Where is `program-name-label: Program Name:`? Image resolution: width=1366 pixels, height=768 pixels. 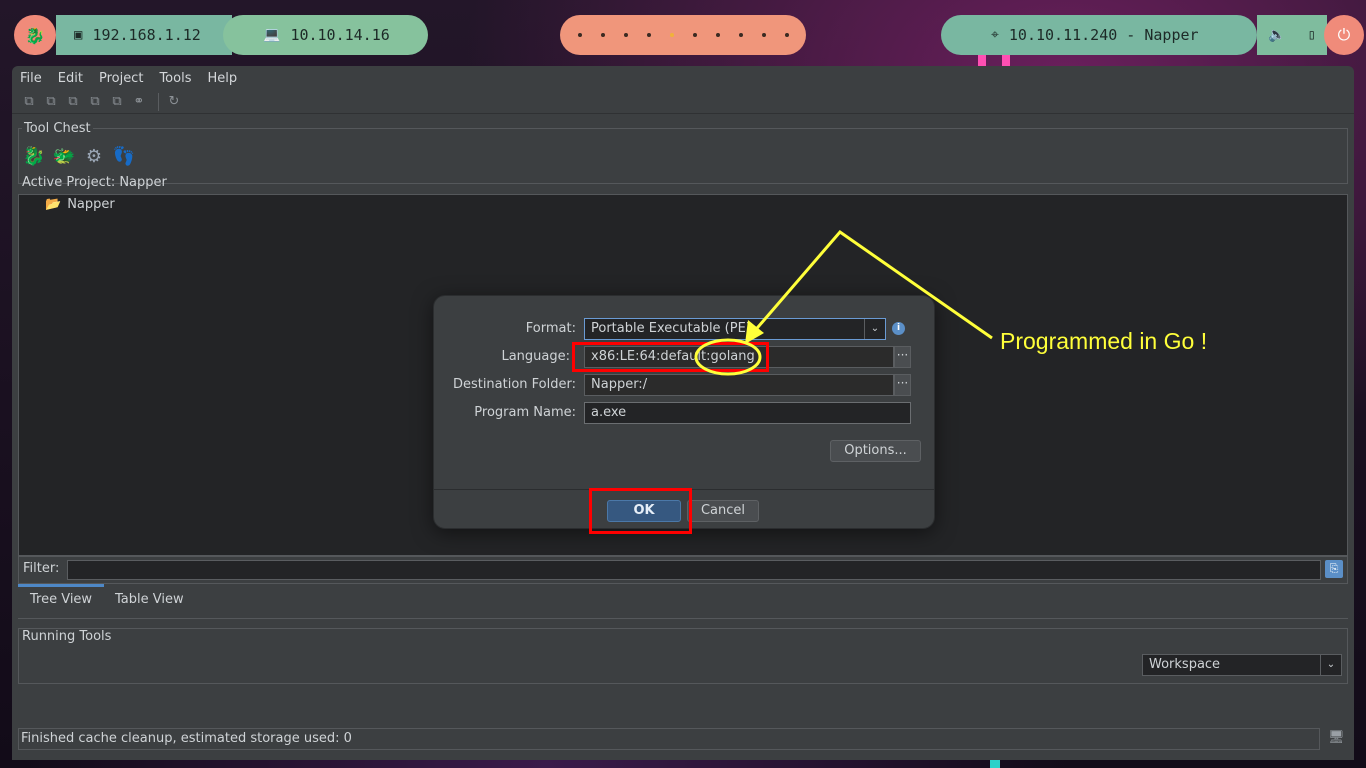 program-name-label: Program Name: is located at coordinates (525, 412).